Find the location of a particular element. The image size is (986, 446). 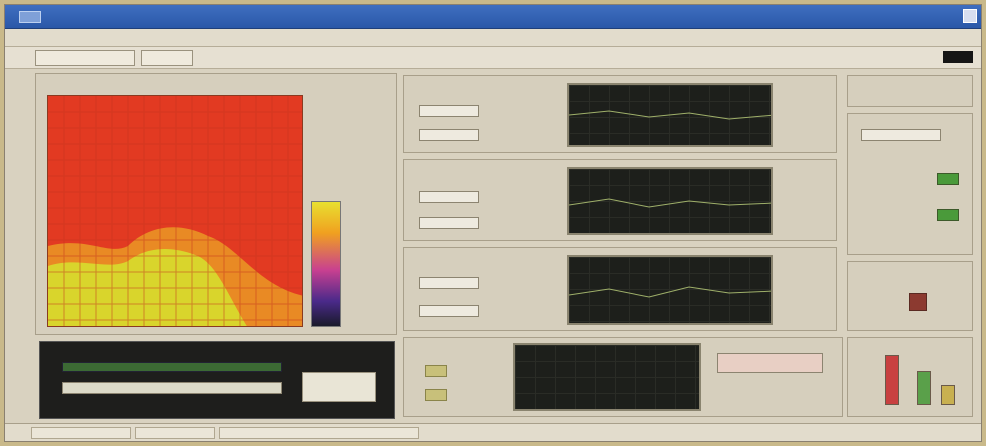

right-info-panel is located at coordinates (910, 91).